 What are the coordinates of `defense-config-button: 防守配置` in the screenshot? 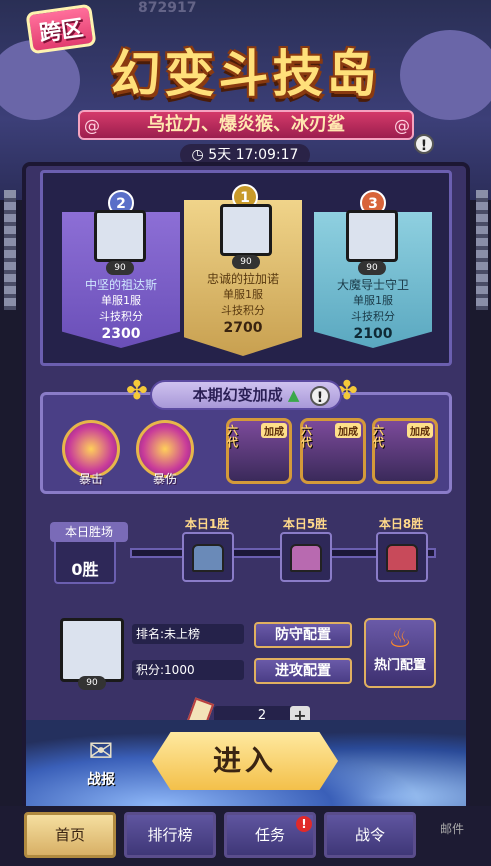 It's located at (303, 635).